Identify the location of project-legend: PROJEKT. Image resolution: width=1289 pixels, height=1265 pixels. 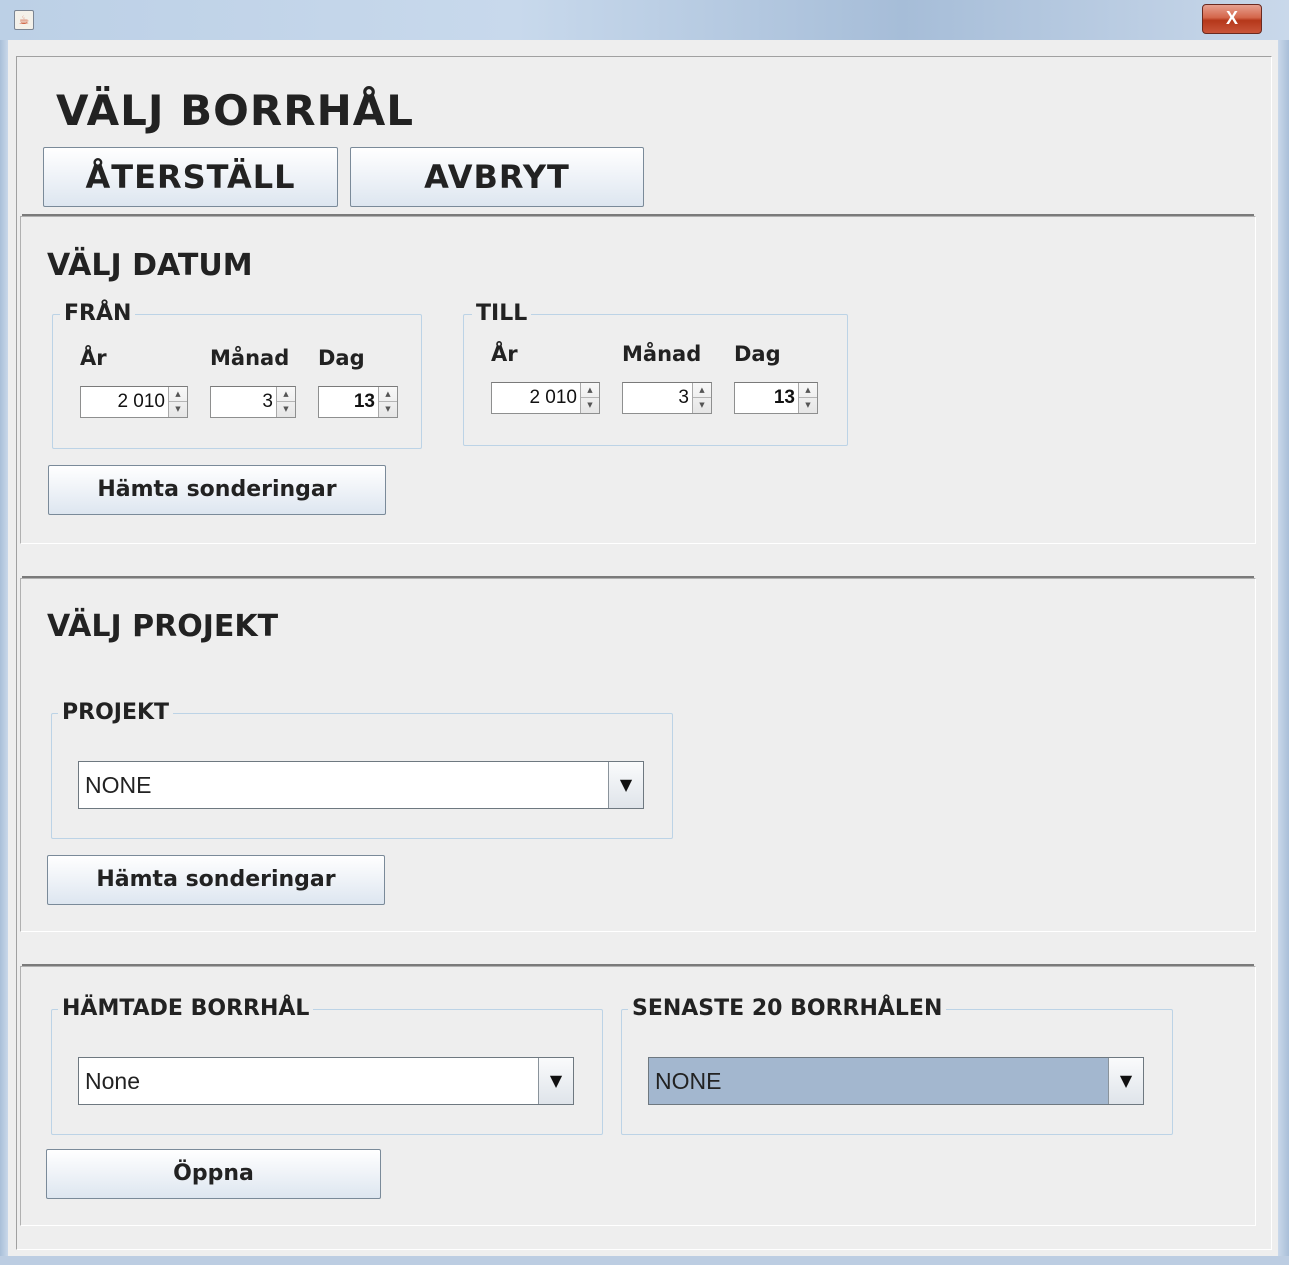
(116, 712).